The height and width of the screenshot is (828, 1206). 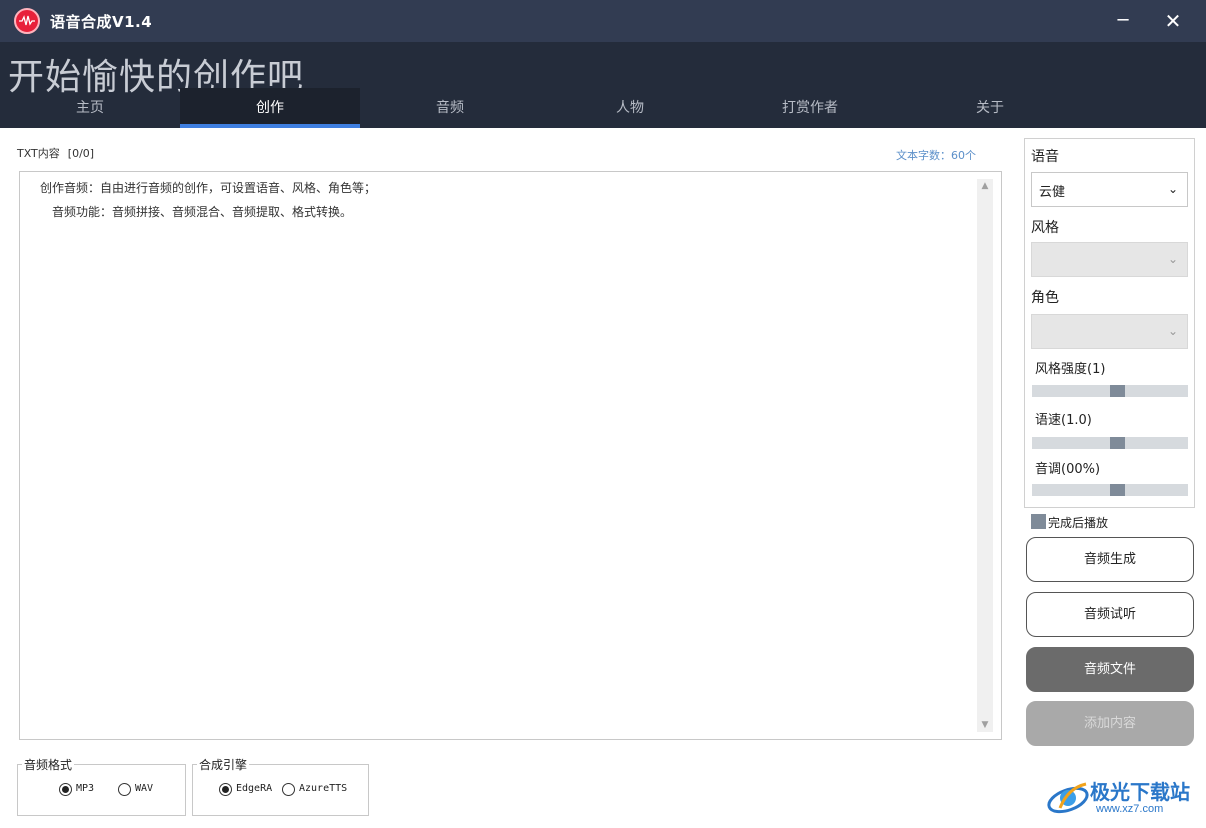 I want to click on role-label: 角色, so click(x=1045, y=298).